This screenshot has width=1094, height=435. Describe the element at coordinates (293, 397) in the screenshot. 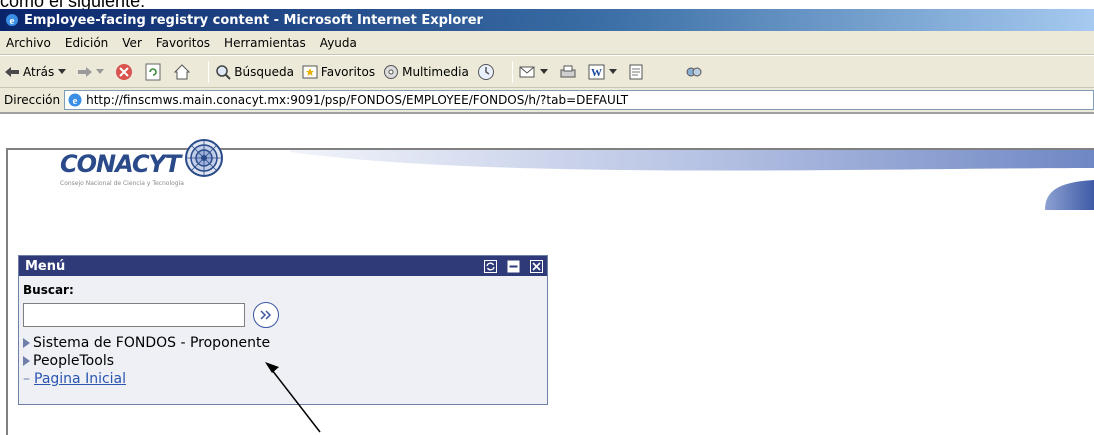

I see `pointer-arrow` at that location.